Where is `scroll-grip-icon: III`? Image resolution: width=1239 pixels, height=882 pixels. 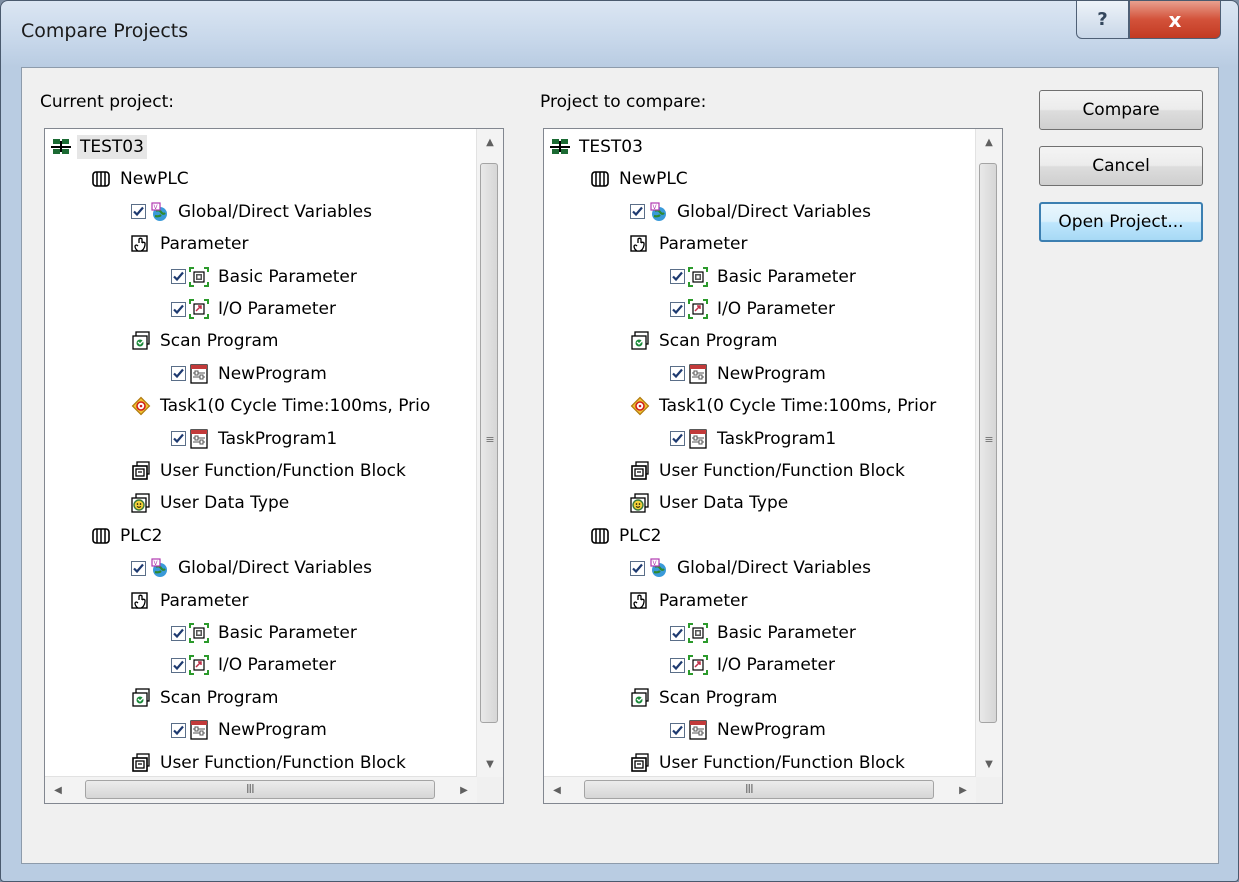 scroll-grip-icon: III is located at coordinates (749, 789).